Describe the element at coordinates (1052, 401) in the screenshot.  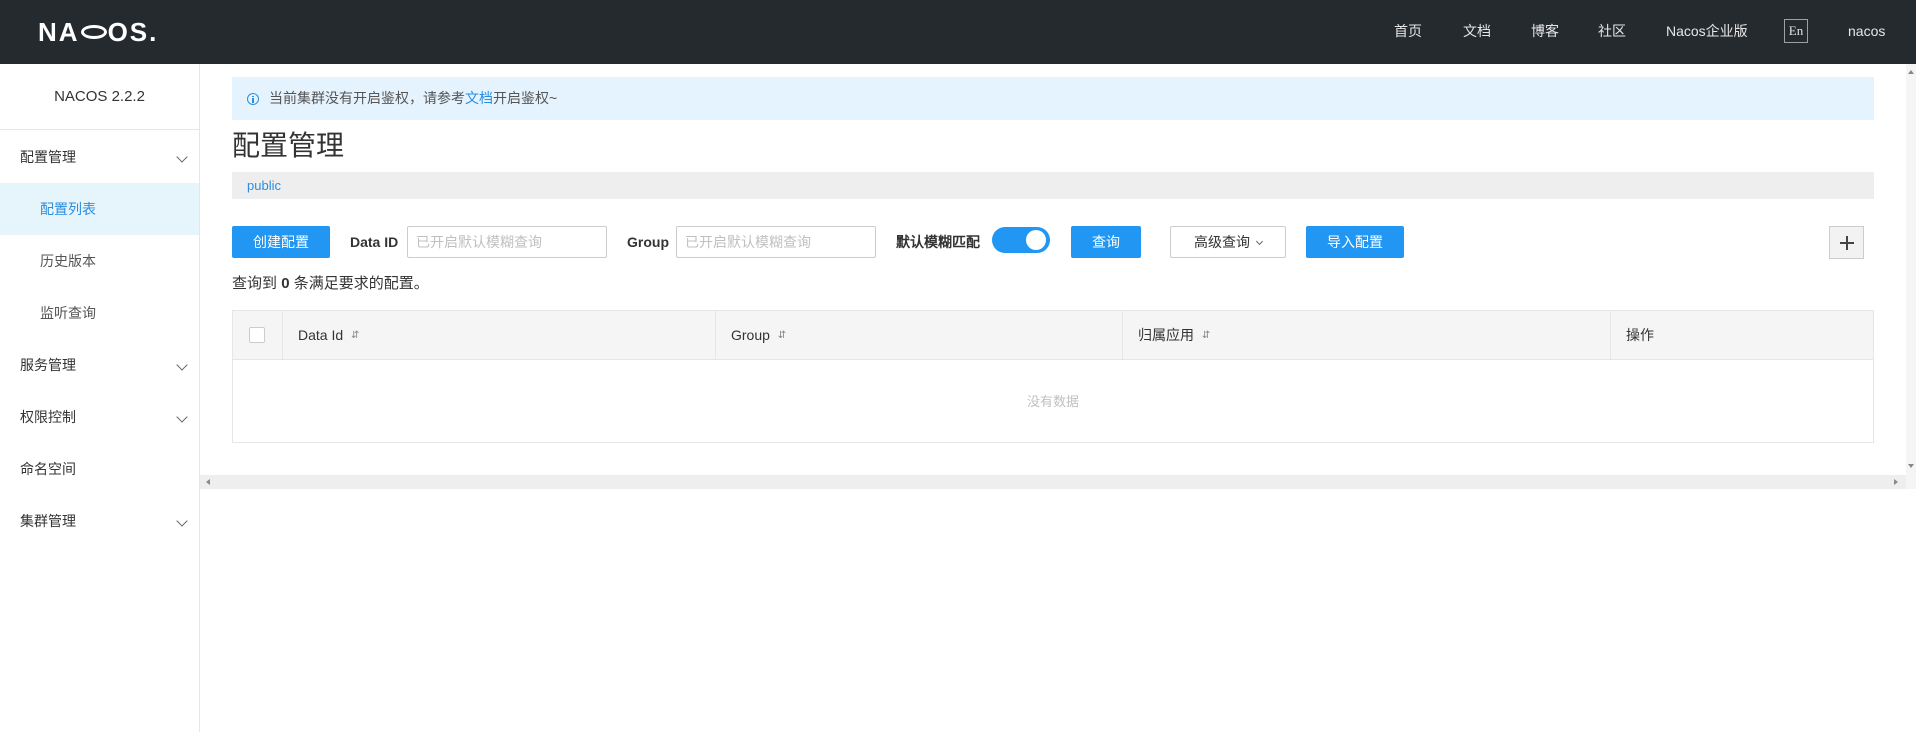
I see `empty-state: 没有数据` at that location.